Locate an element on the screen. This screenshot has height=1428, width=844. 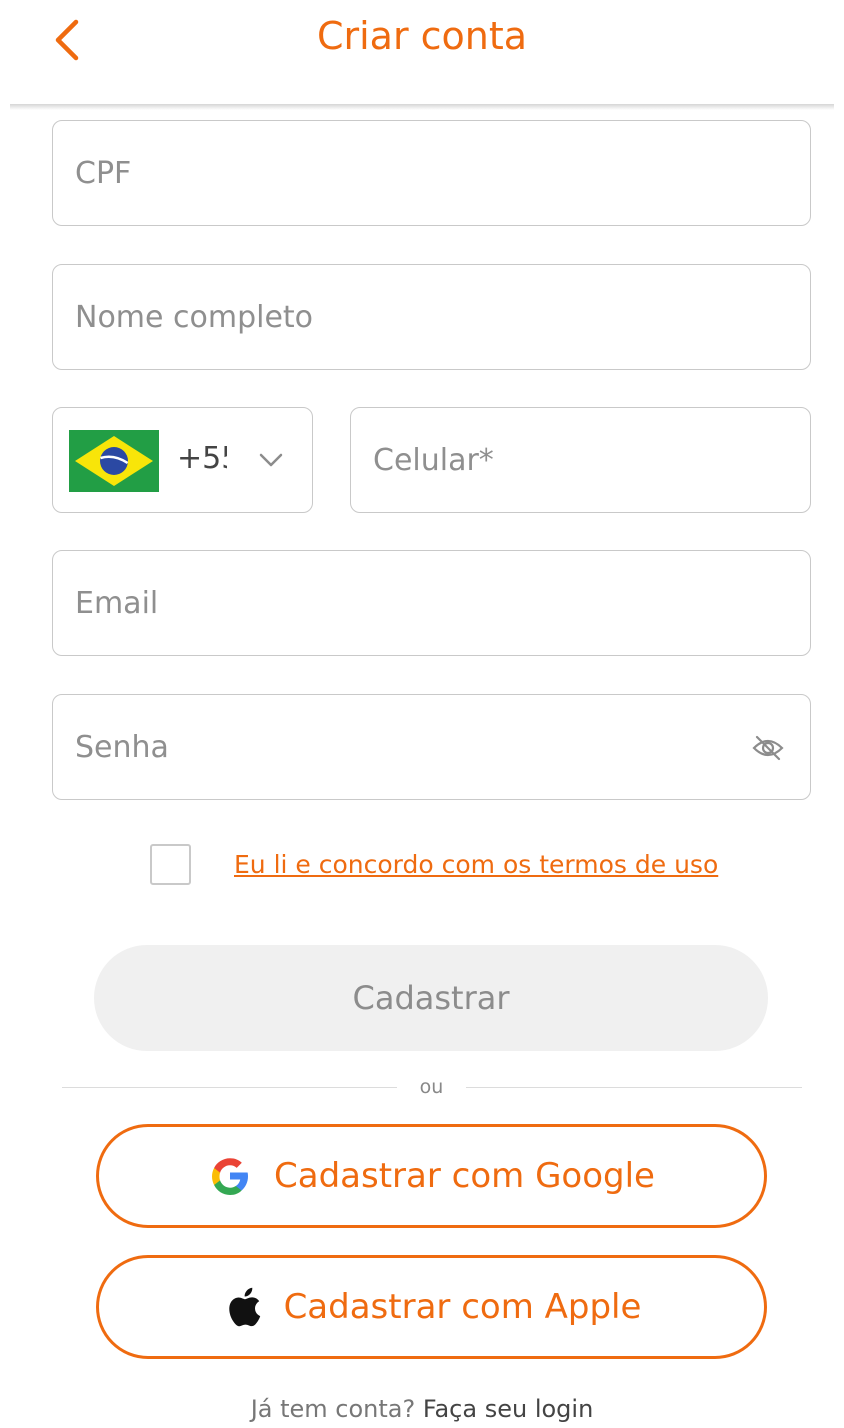
full-name-input is located at coordinates (407, 317).